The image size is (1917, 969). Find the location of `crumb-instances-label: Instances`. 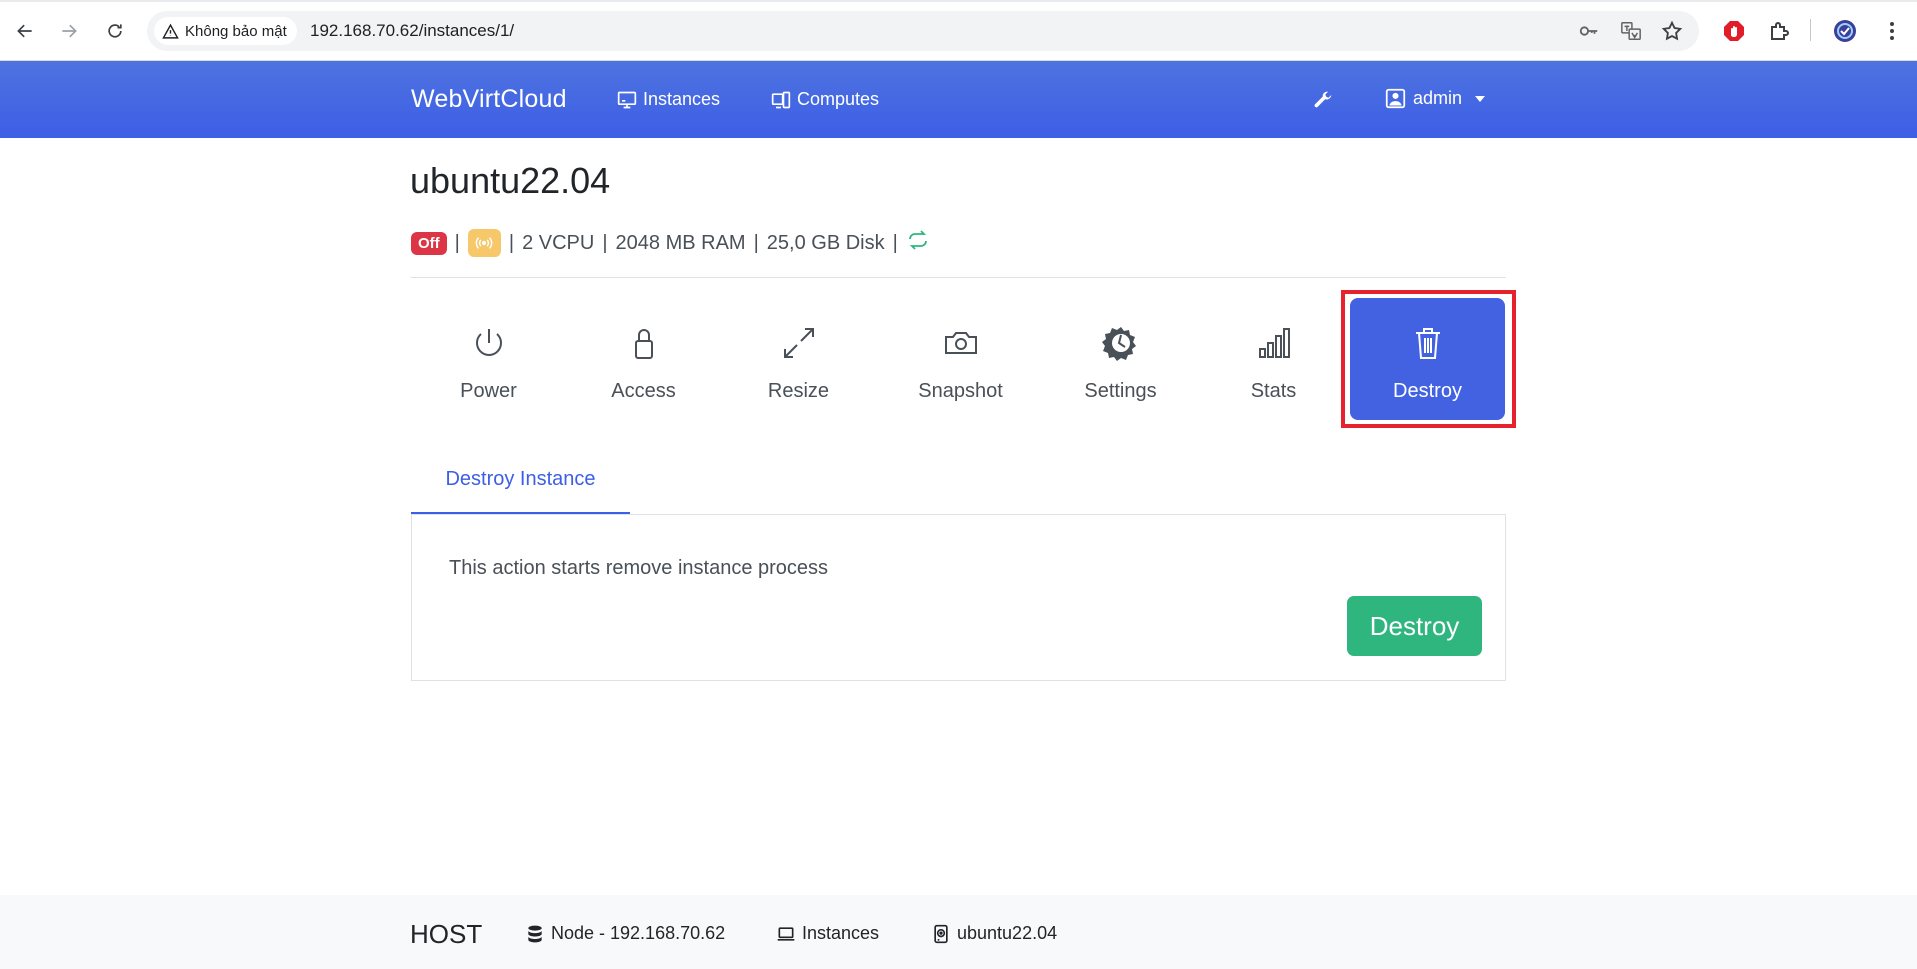

crumb-instances-label: Instances is located at coordinates (841, 933).